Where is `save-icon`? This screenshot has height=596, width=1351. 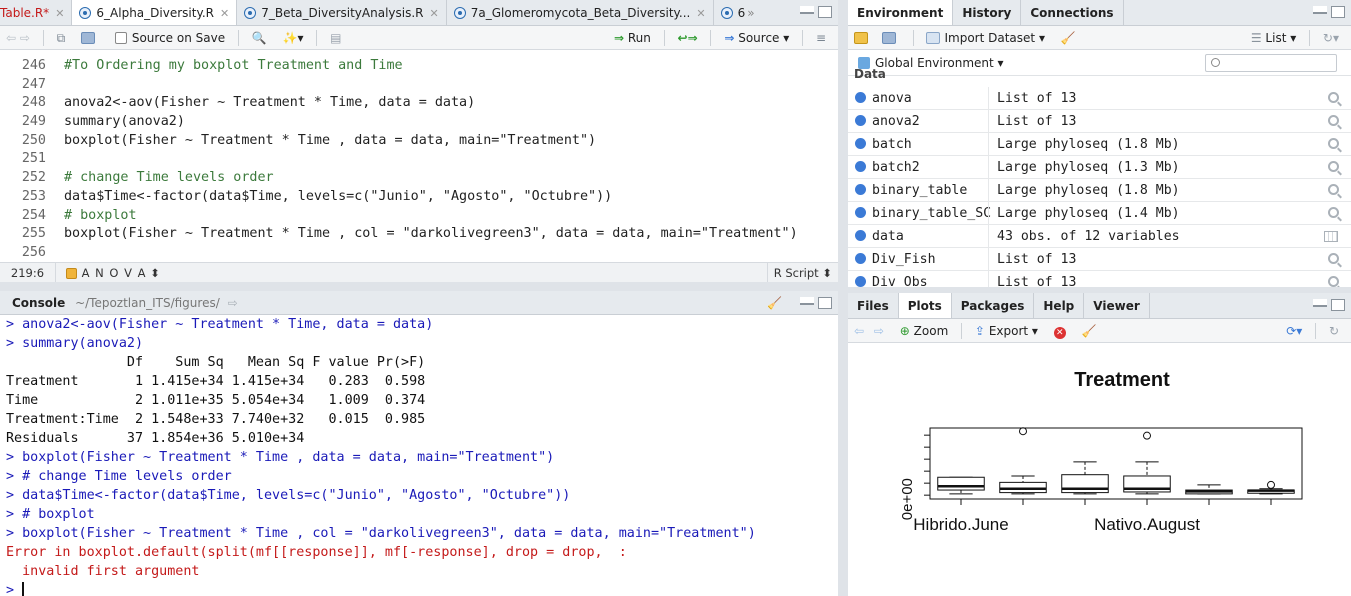 save-icon is located at coordinates (90, 37).